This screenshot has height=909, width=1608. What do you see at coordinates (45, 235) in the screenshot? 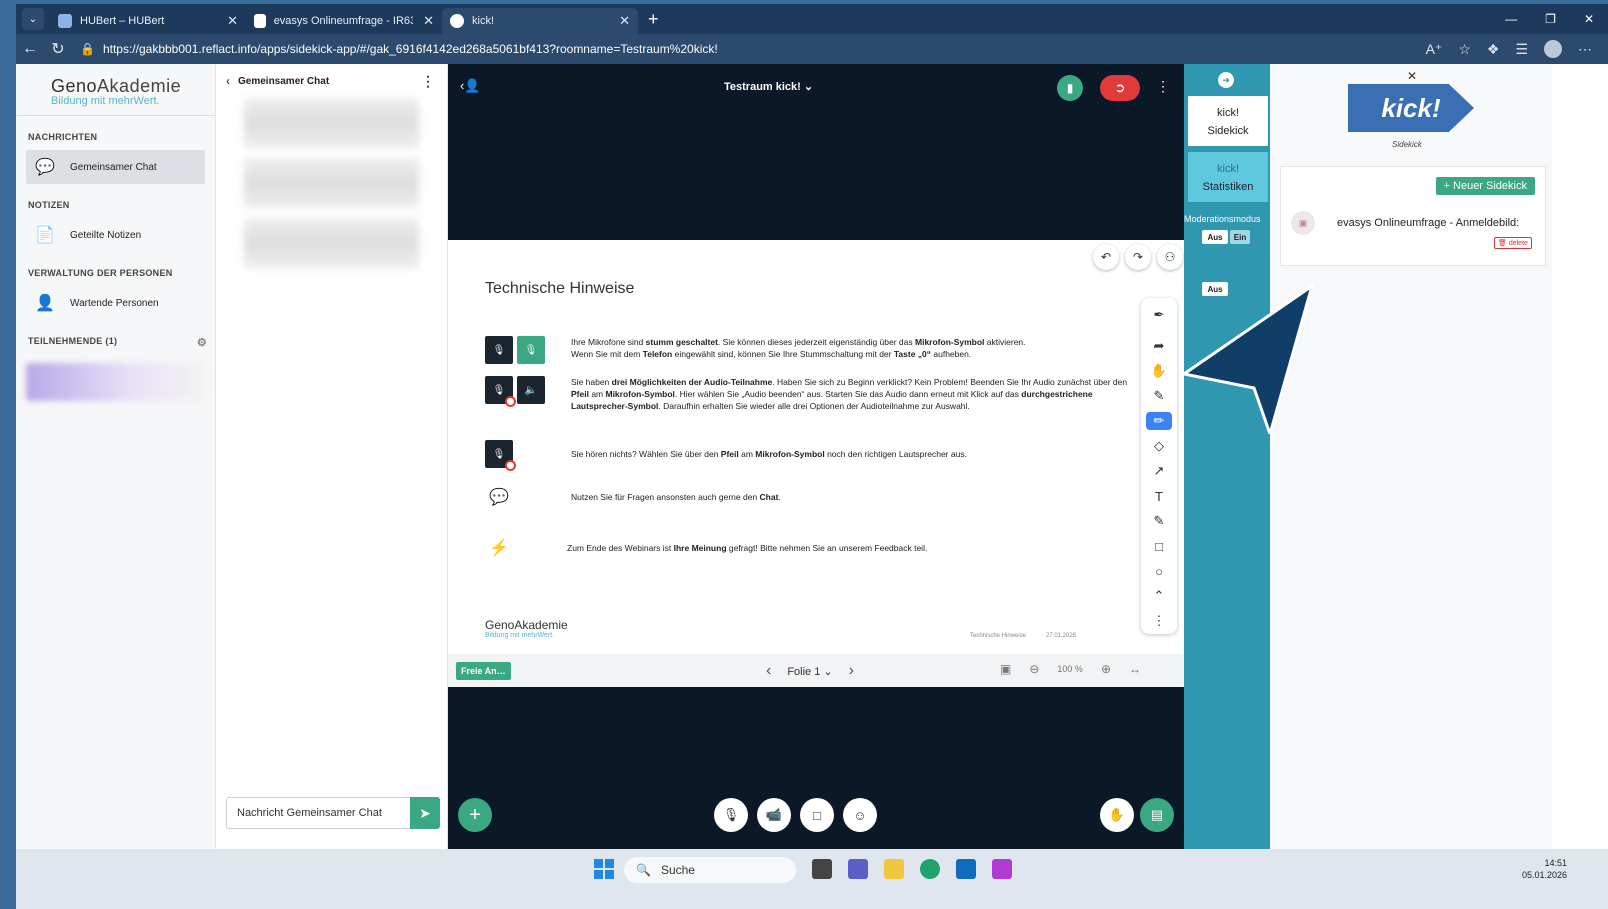
I see `notes-icon: 📄` at bounding box center [45, 235].